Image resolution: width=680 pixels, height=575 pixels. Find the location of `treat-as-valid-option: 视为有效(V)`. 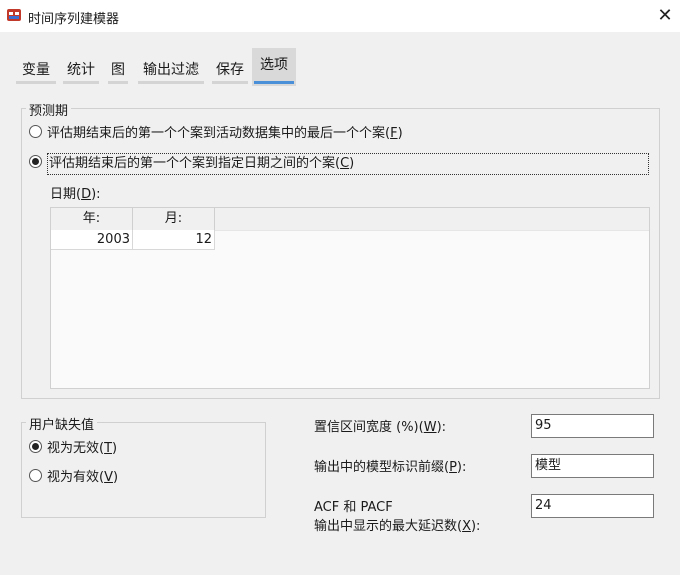

treat-as-valid-option: 视为有效(V) is located at coordinates (73, 478).